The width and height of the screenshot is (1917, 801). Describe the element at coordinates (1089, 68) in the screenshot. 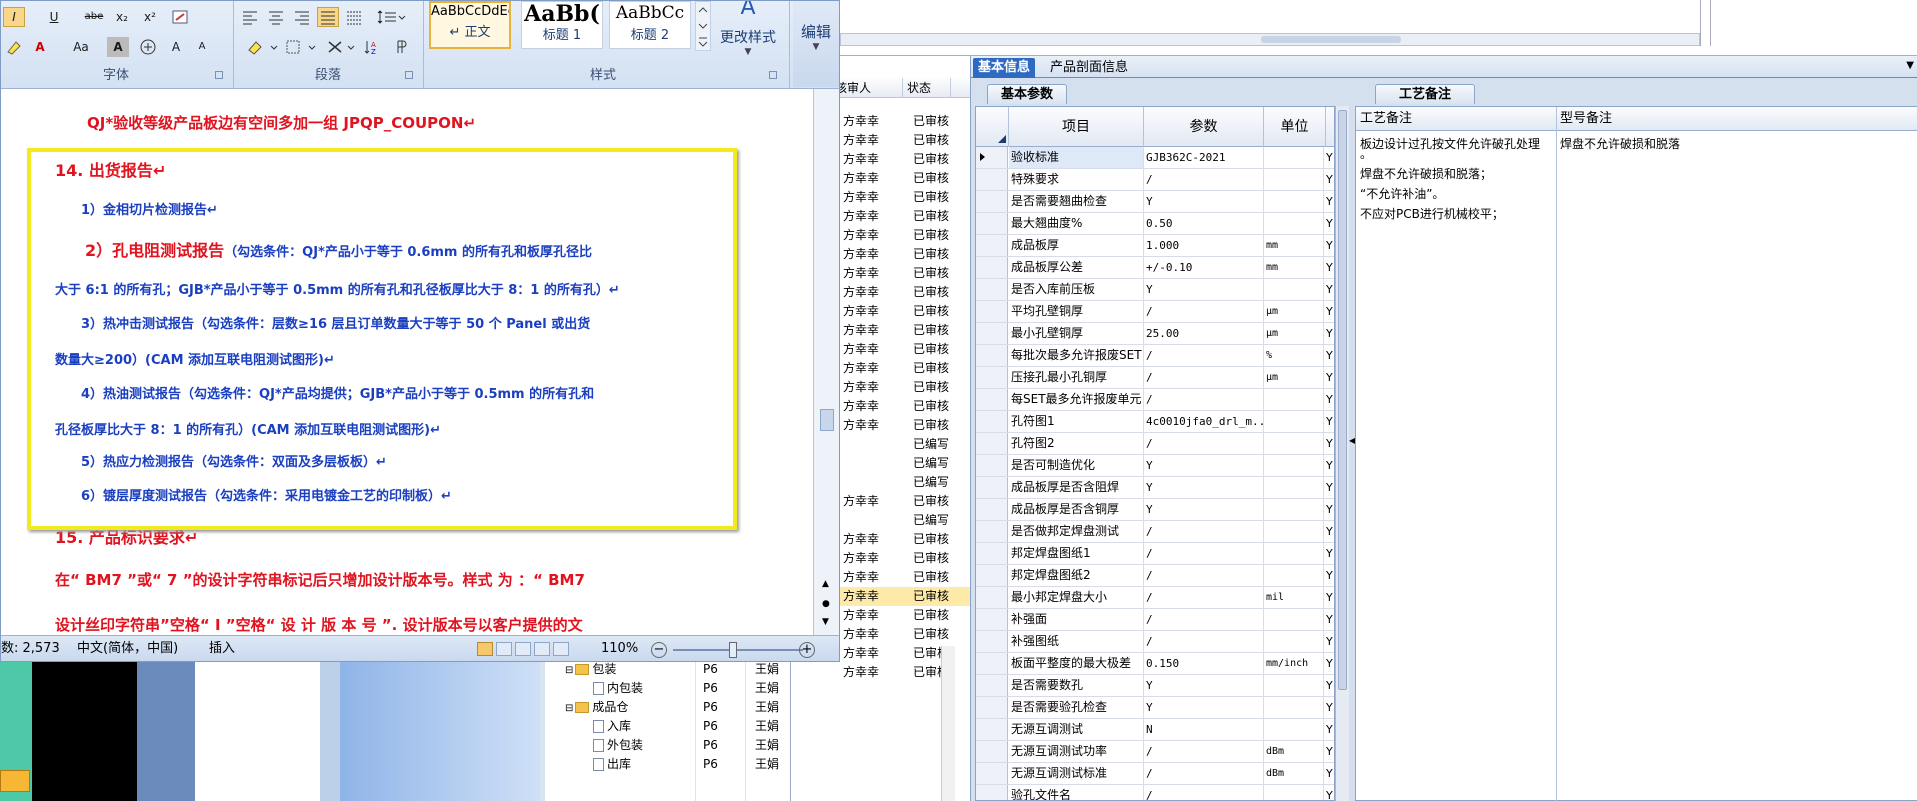

I see `tab-section-info: 产品剖面信息` at that location.